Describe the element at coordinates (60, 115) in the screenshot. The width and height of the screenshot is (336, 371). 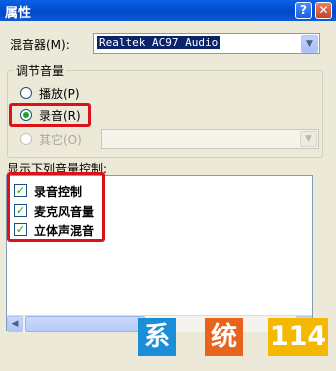
I see `radio-recording-label: 录音(R)` at that location.